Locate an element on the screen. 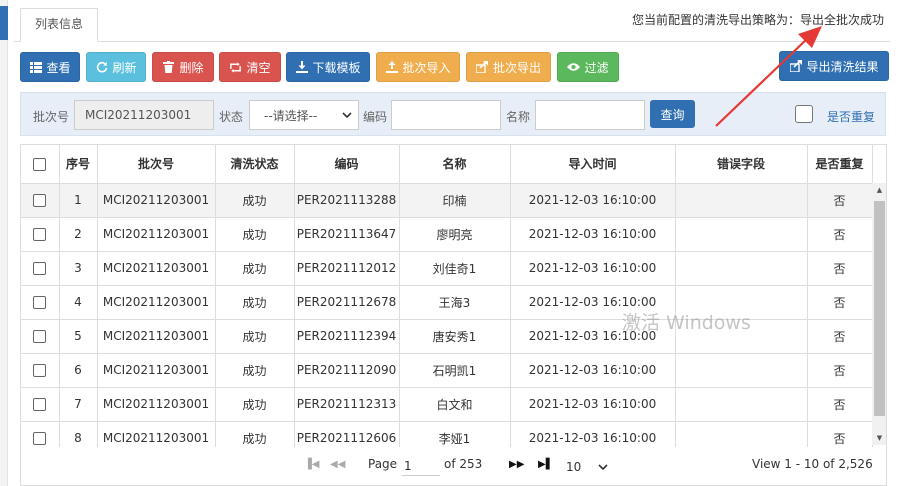 The width and height of the screenshot is (904, 486). table-scrollbar: ▲ ▼ is located at coordinates (879, 314).